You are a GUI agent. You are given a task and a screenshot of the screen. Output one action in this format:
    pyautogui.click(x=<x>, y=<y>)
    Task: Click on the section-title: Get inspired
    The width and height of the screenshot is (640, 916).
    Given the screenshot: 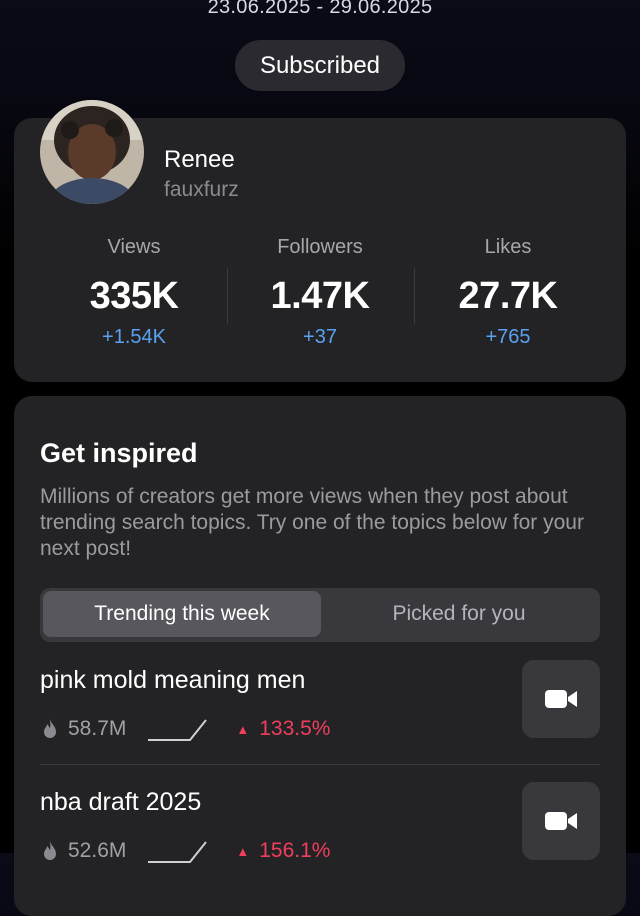 What is the action you would take?
    pyautogui.click(x=119, y=453)
    